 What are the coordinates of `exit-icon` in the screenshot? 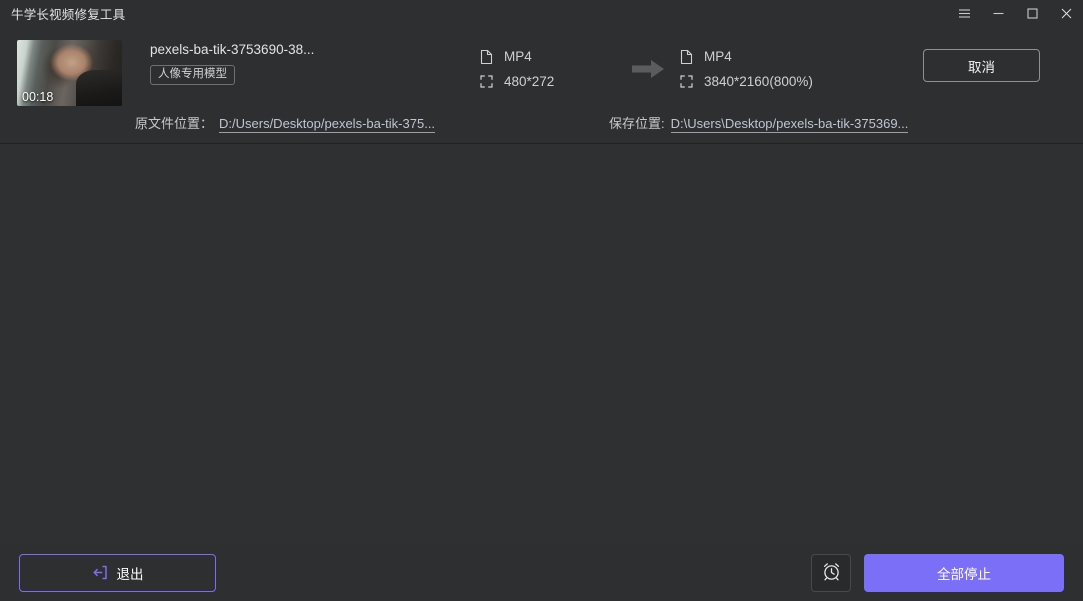 It's located at (100, 572).